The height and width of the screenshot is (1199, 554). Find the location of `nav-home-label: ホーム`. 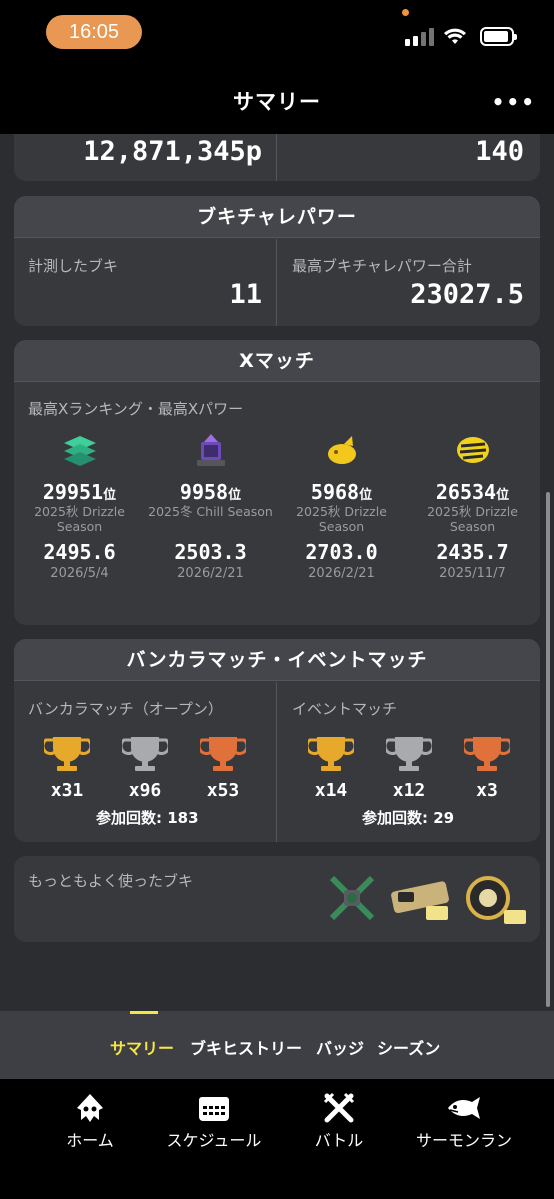

nav-home-label: ホーム is located at coordinates (90, 1140).